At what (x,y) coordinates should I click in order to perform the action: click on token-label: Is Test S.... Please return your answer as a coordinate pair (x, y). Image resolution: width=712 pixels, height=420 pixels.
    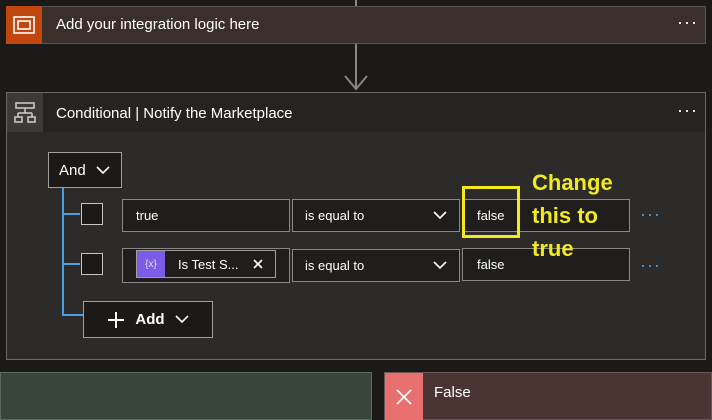
    Looking at the image, I should click on (208, 264).